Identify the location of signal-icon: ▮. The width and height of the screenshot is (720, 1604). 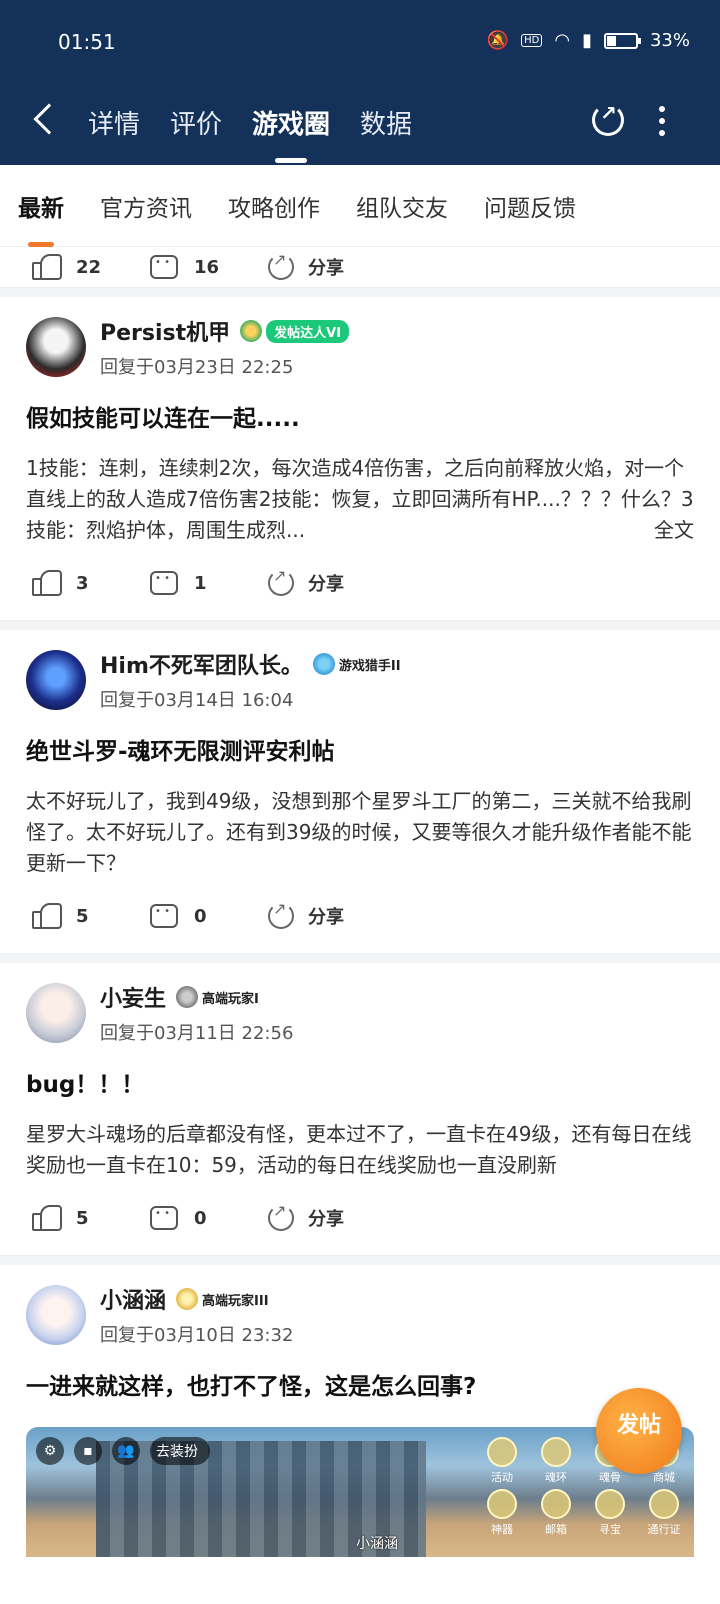
(587, 40).